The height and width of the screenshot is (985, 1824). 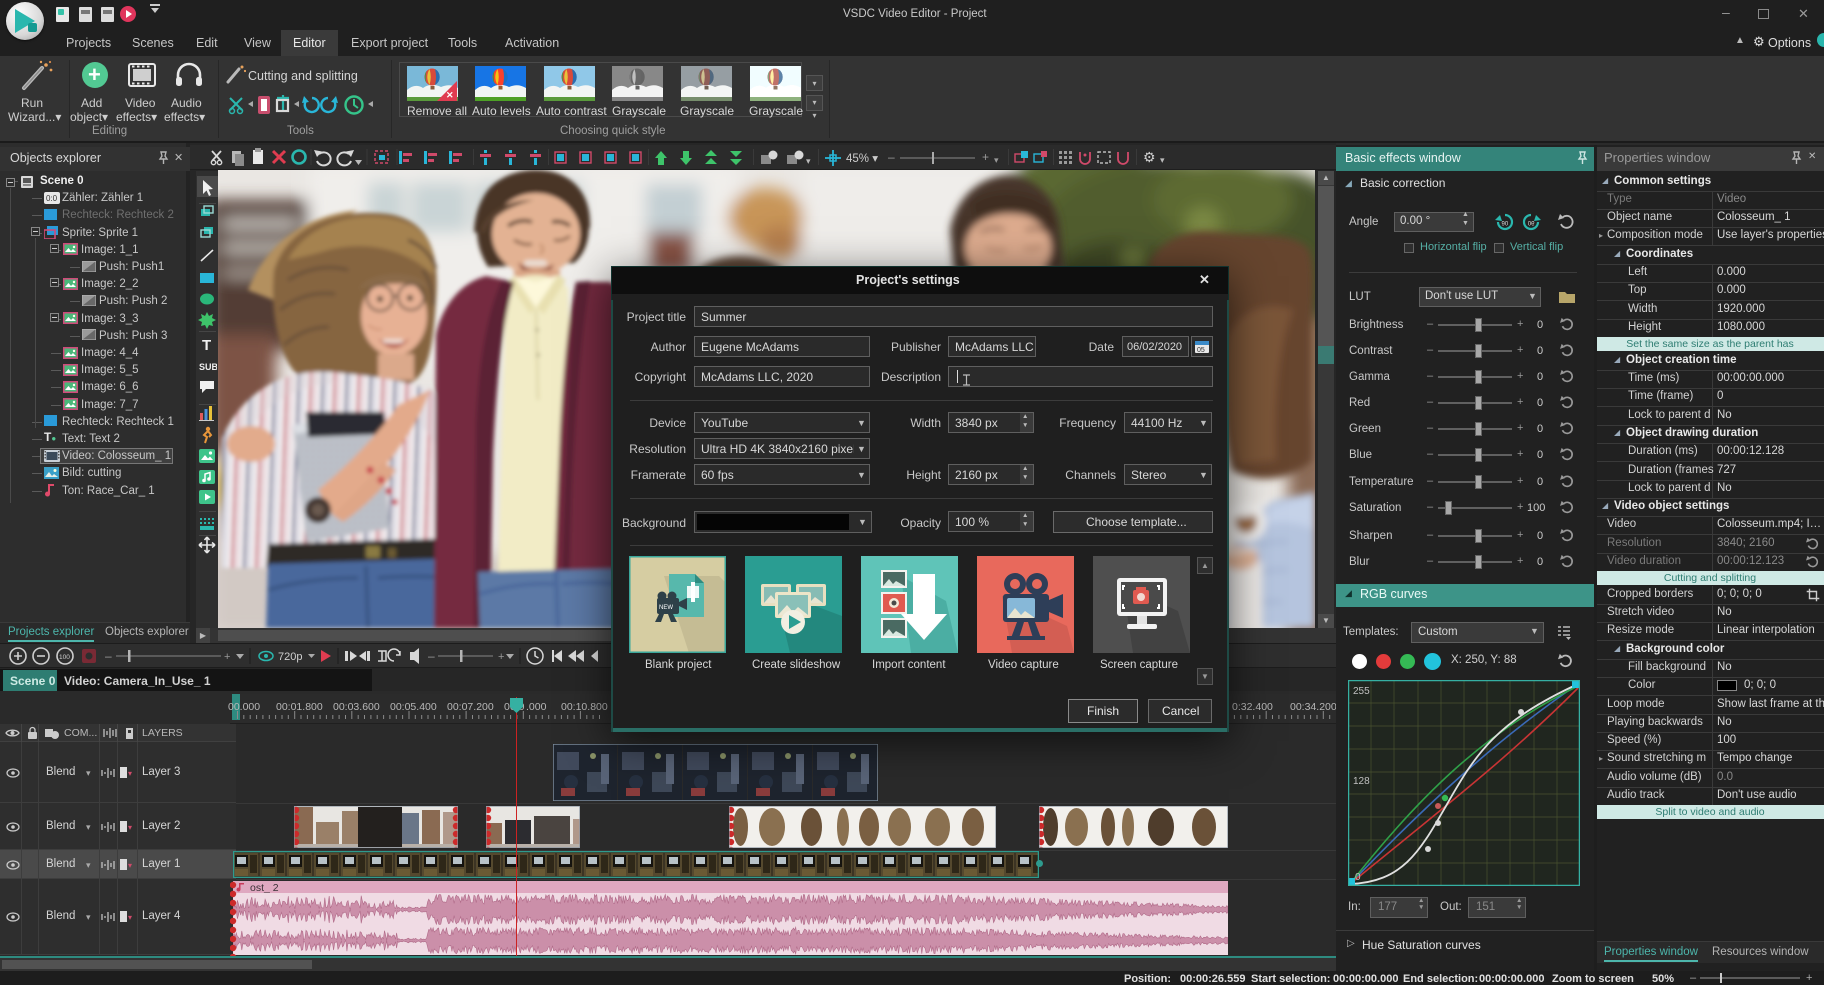 I want to click on svg-text: 100, so click(x=64, y=657).